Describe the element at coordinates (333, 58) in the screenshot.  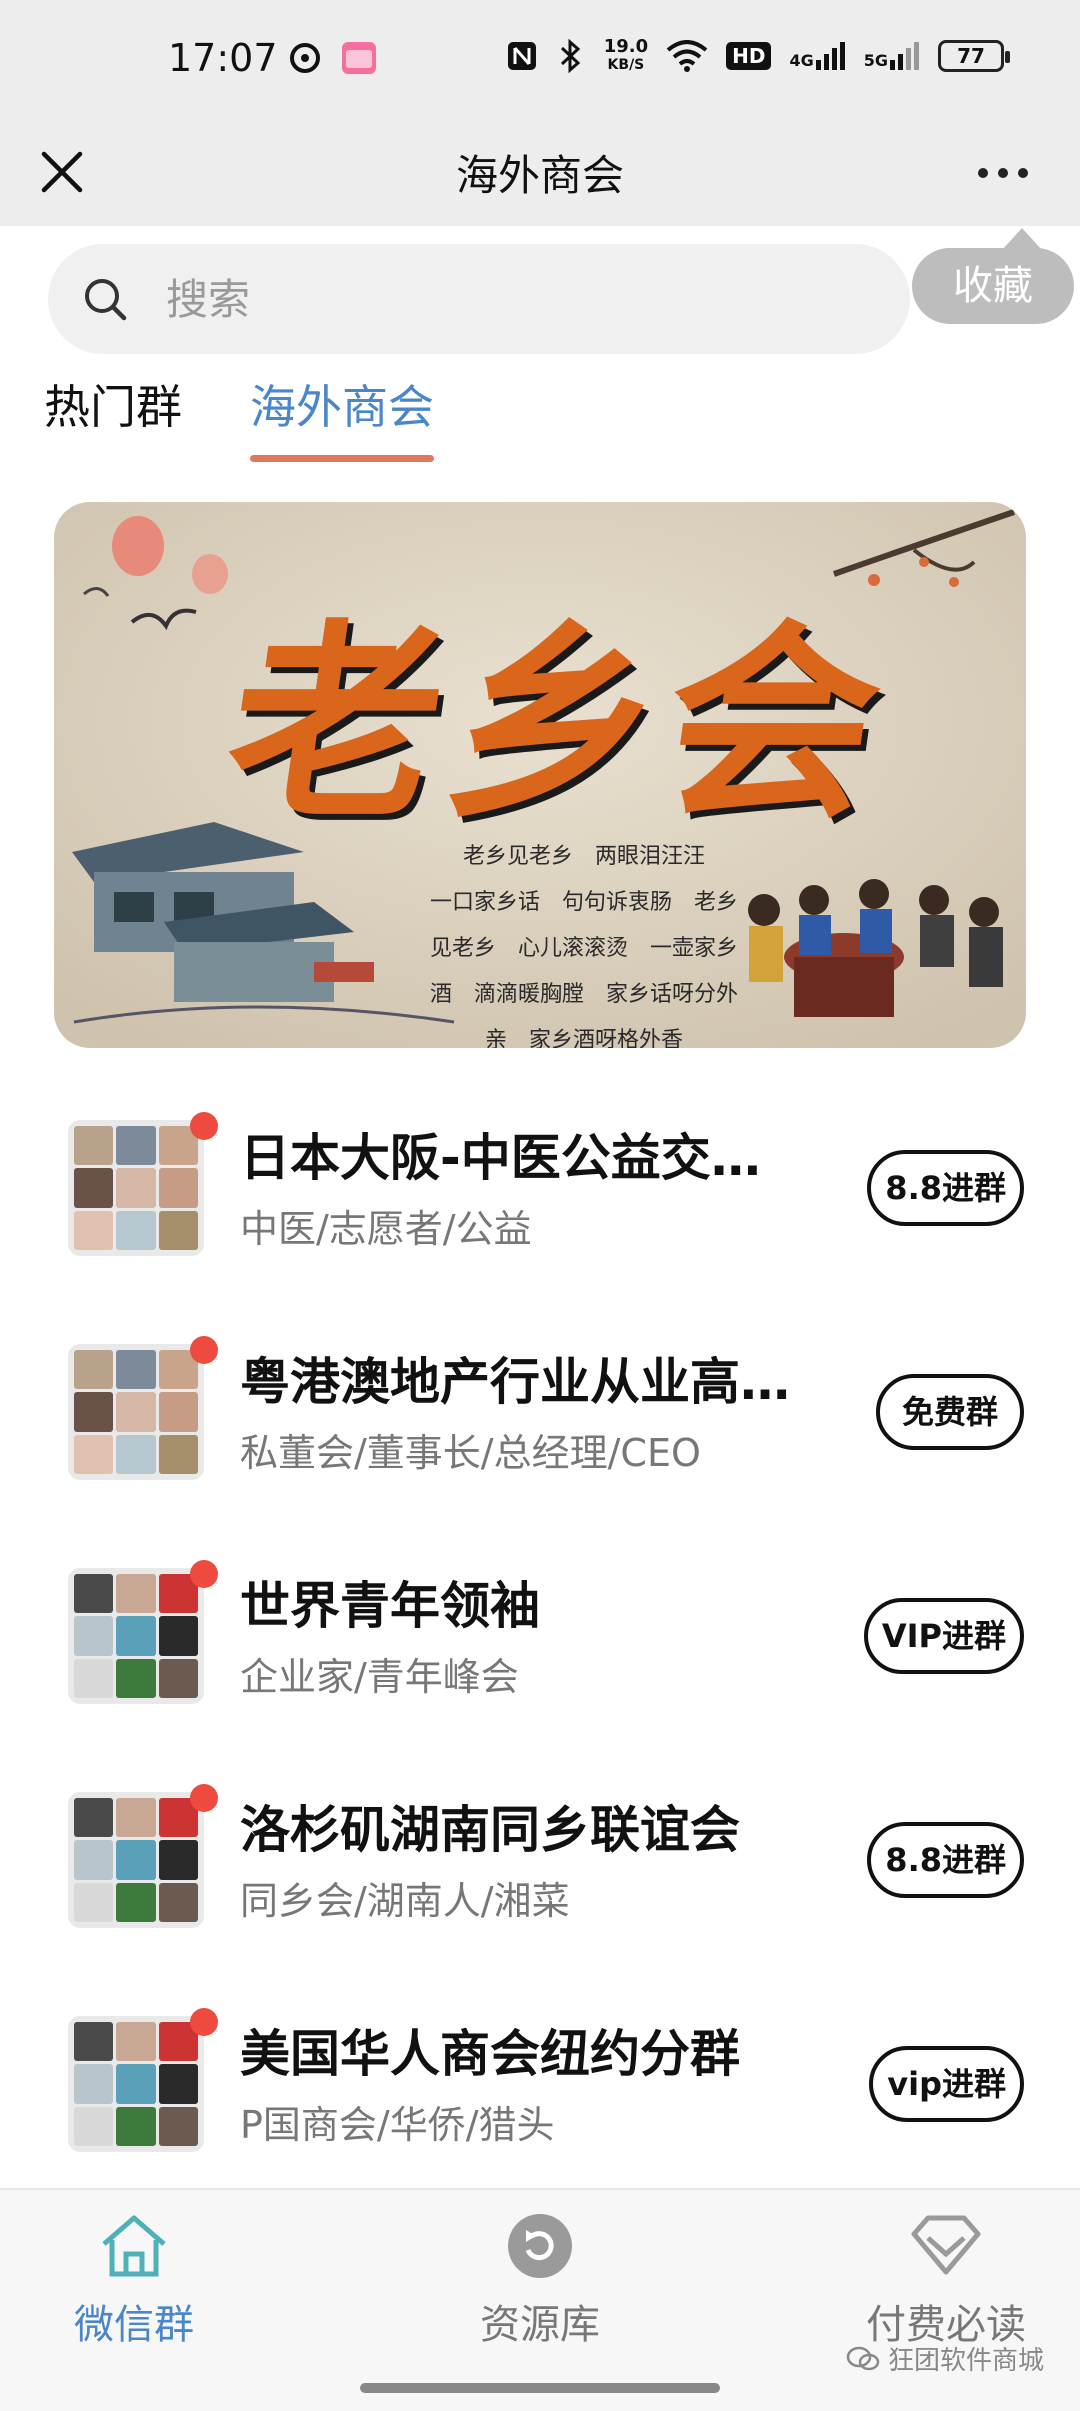
I see `status-left-icons` at that location.